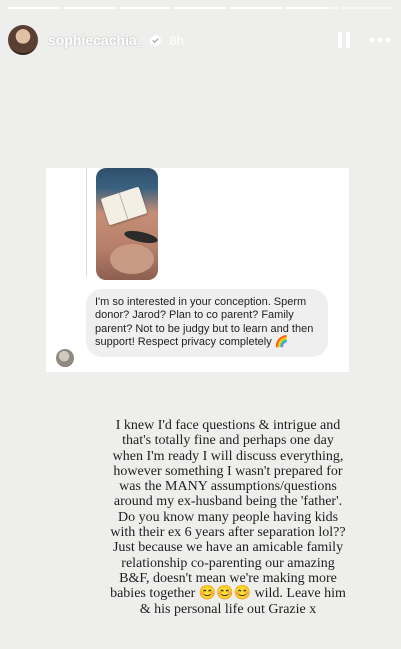 Image resolution: width=401 pixels, height=649 pixels. I want to click on thread-line, so click(86, 222).